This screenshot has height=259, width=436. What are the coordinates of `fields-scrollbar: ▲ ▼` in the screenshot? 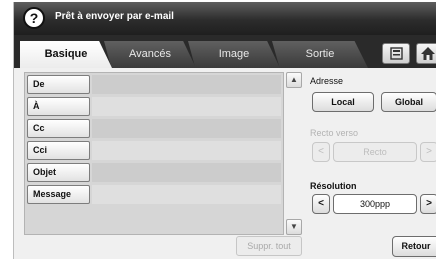 It's located at (294, 153).